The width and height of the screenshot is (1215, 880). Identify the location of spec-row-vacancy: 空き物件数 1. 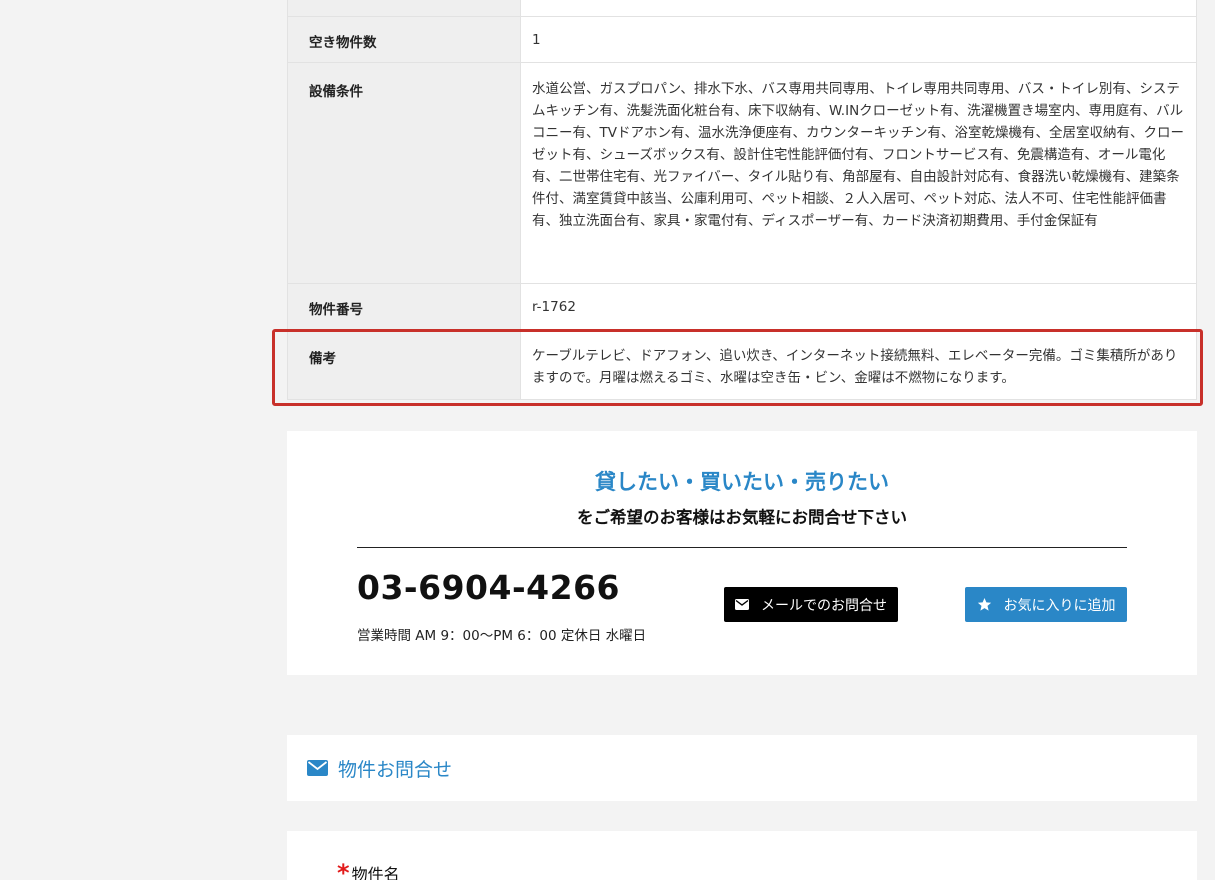
(742, 40).